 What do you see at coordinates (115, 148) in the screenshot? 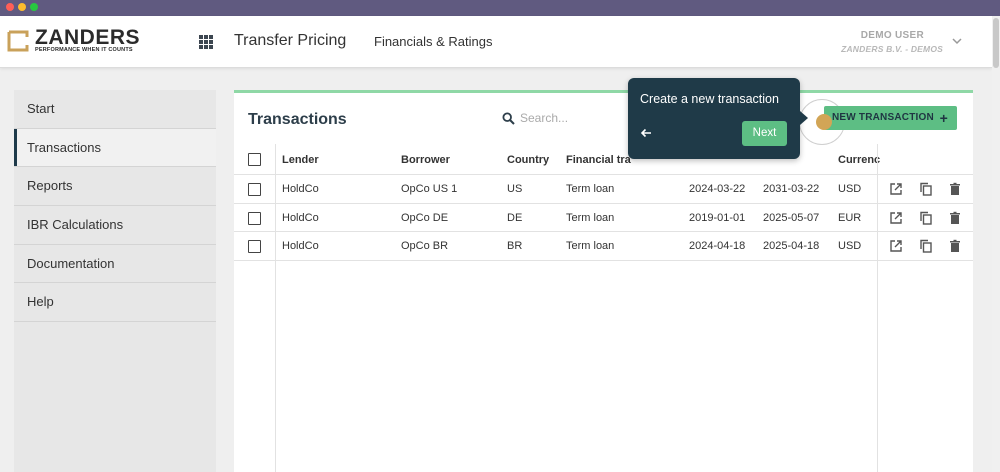
I see `sidebar-item-transactions: Transactions` at bounding box center [115, 148].